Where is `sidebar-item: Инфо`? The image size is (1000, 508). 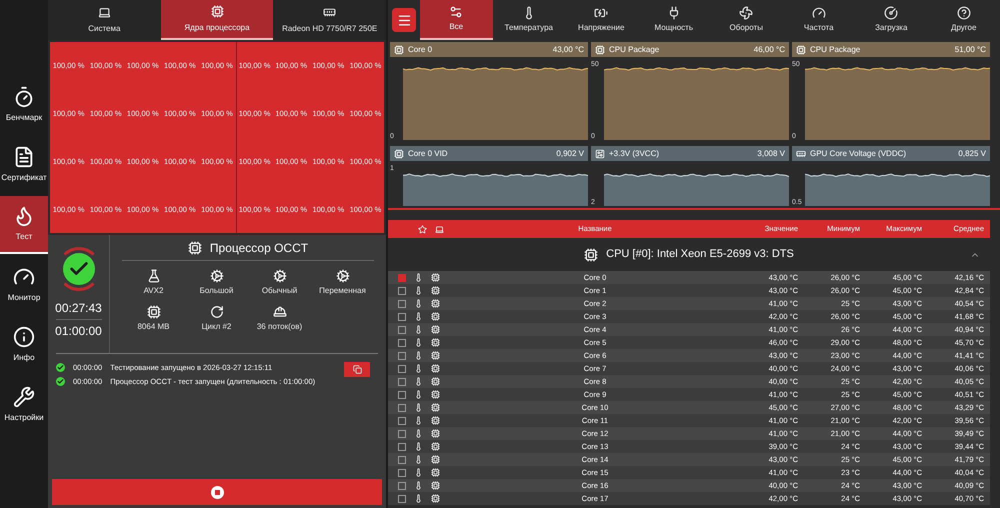 sidebar-item: Инфо is located at coordinates (24, 345).